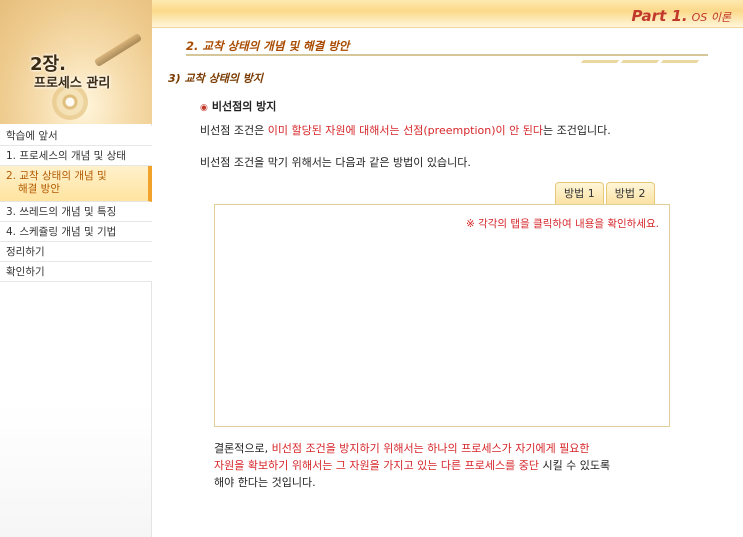 This screenshot has width=743, height=537. What do you see at coordinates (39, 189) in the screenshot?
I see `menu-item-deadlock-line2: 해결 방안` at bounding box center [39, 189].